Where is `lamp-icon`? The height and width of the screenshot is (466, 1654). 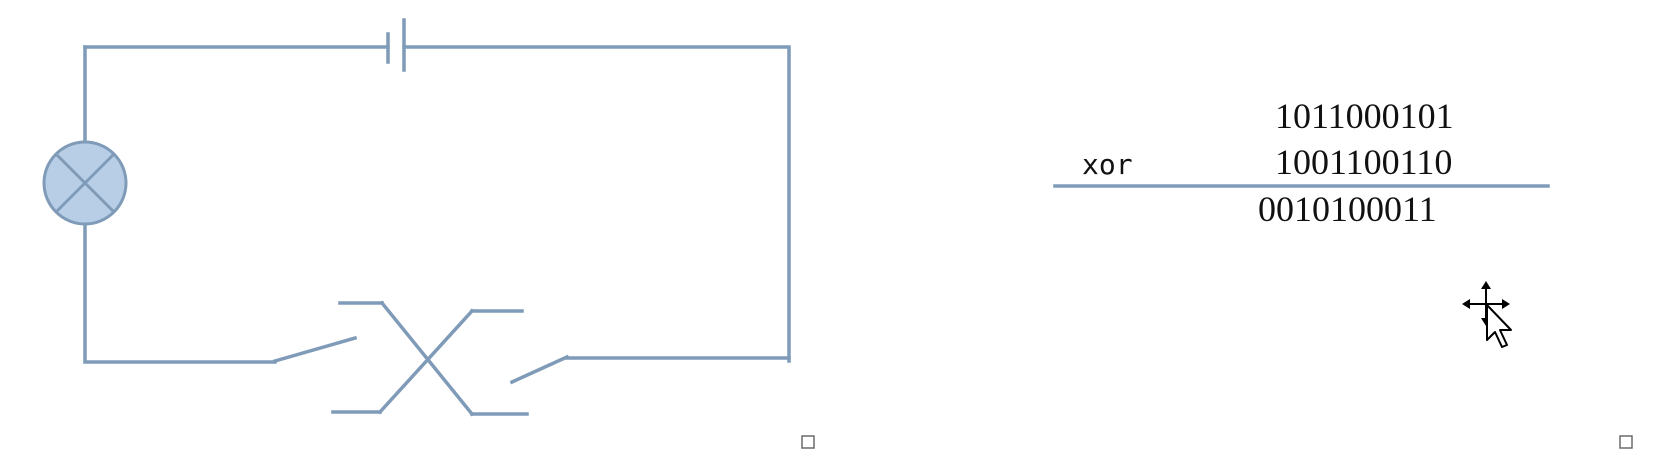
lamp-icon is located at coordinates (85, 183).